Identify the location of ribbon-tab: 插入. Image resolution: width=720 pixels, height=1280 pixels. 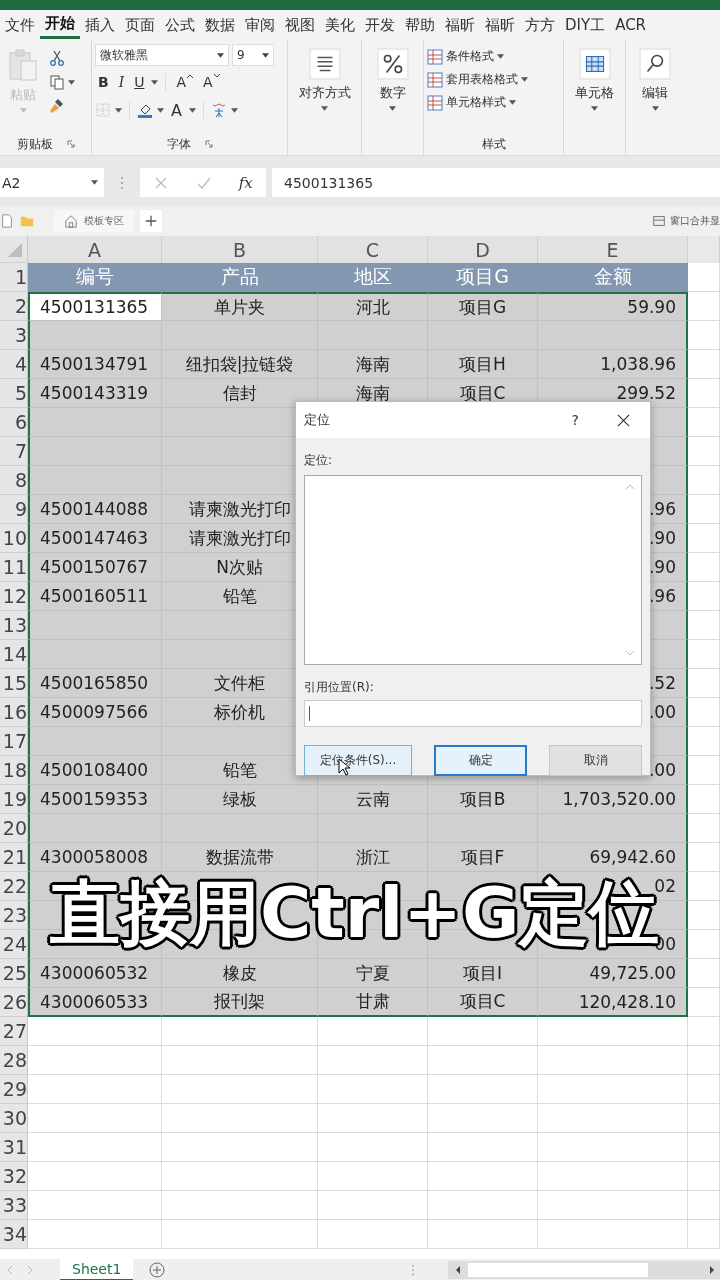
(100, 25).